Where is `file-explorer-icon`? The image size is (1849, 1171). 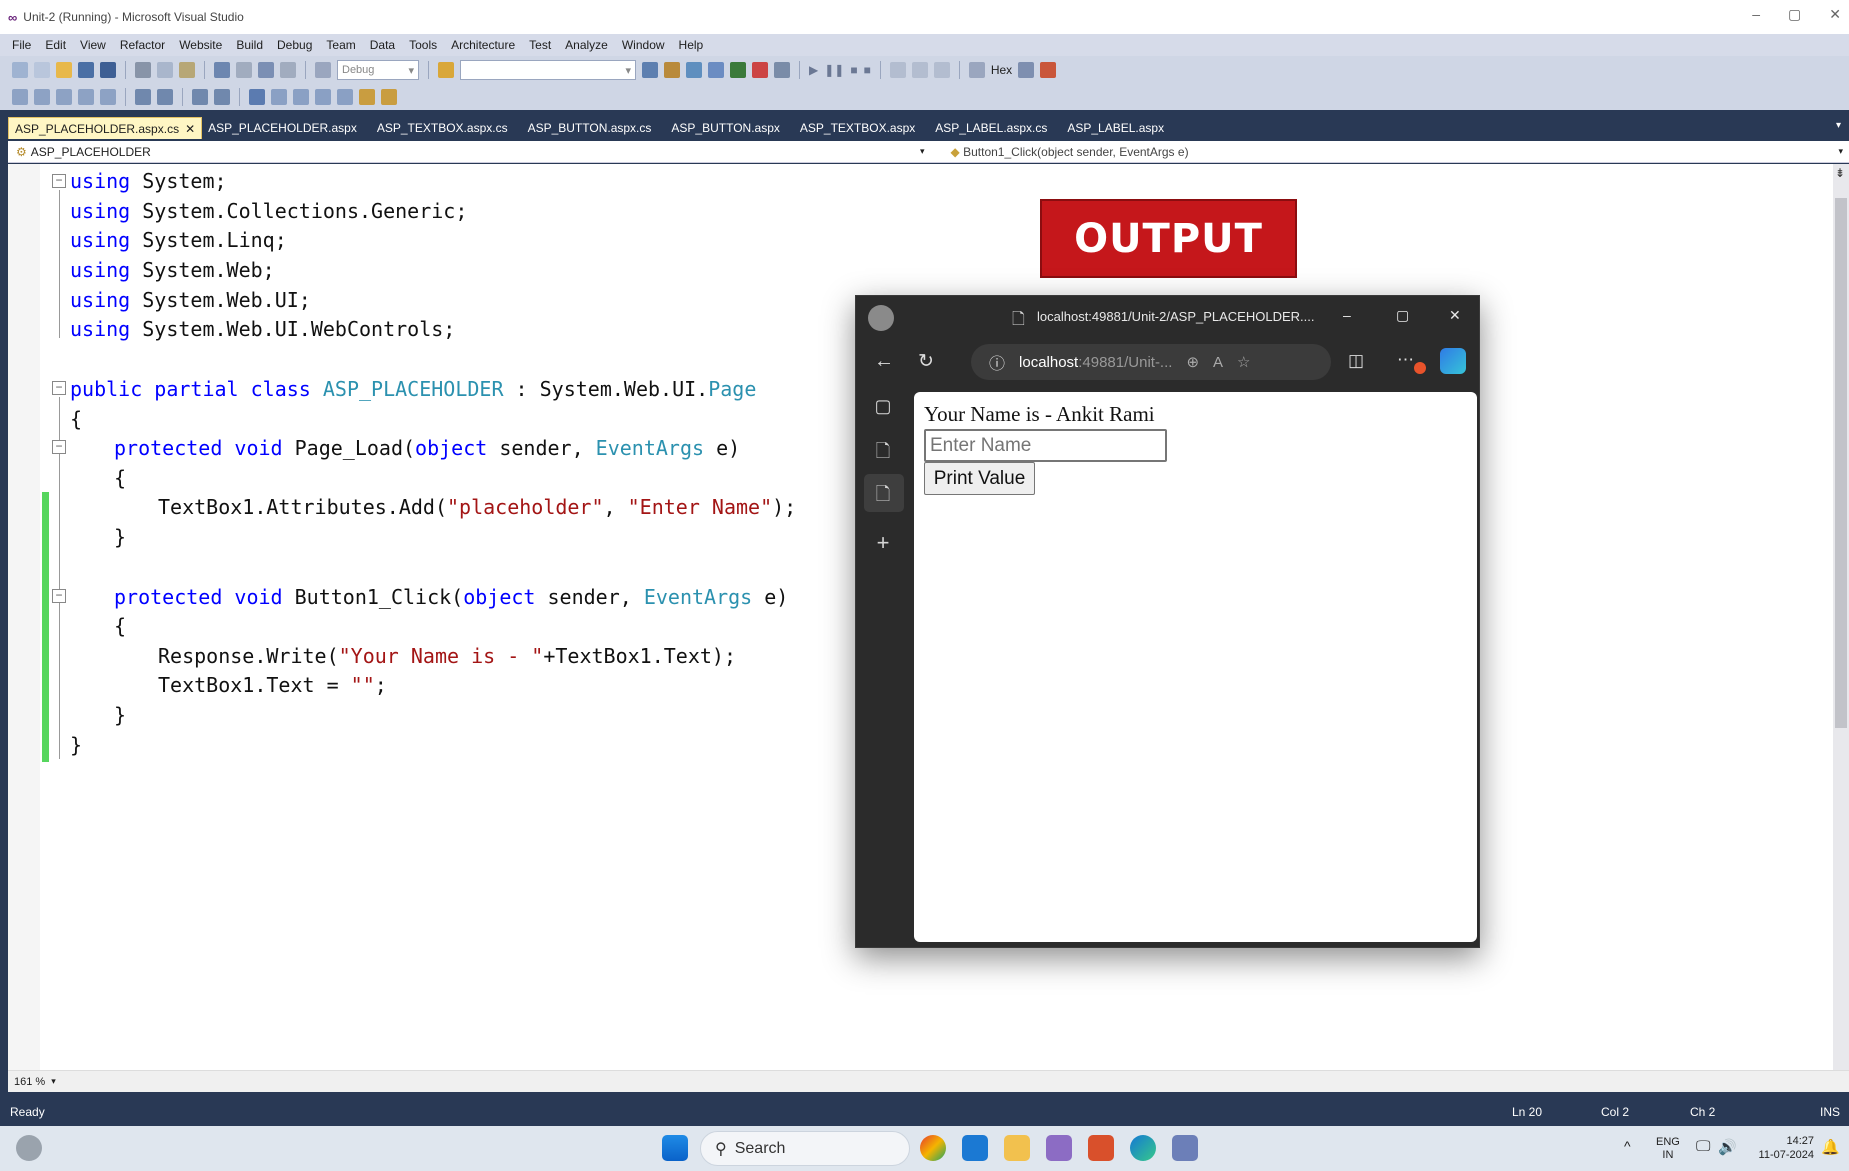
file-explorer-icon is located at coordinates (1017, 1148).